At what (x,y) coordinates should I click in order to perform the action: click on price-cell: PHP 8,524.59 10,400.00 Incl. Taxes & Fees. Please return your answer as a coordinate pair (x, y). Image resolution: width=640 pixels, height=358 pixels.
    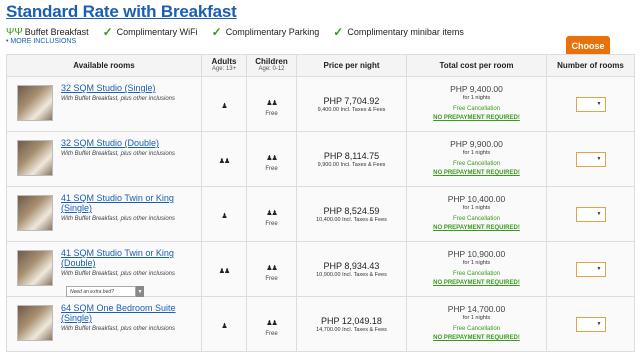
    Looking at the image, I should click on (351, 214).